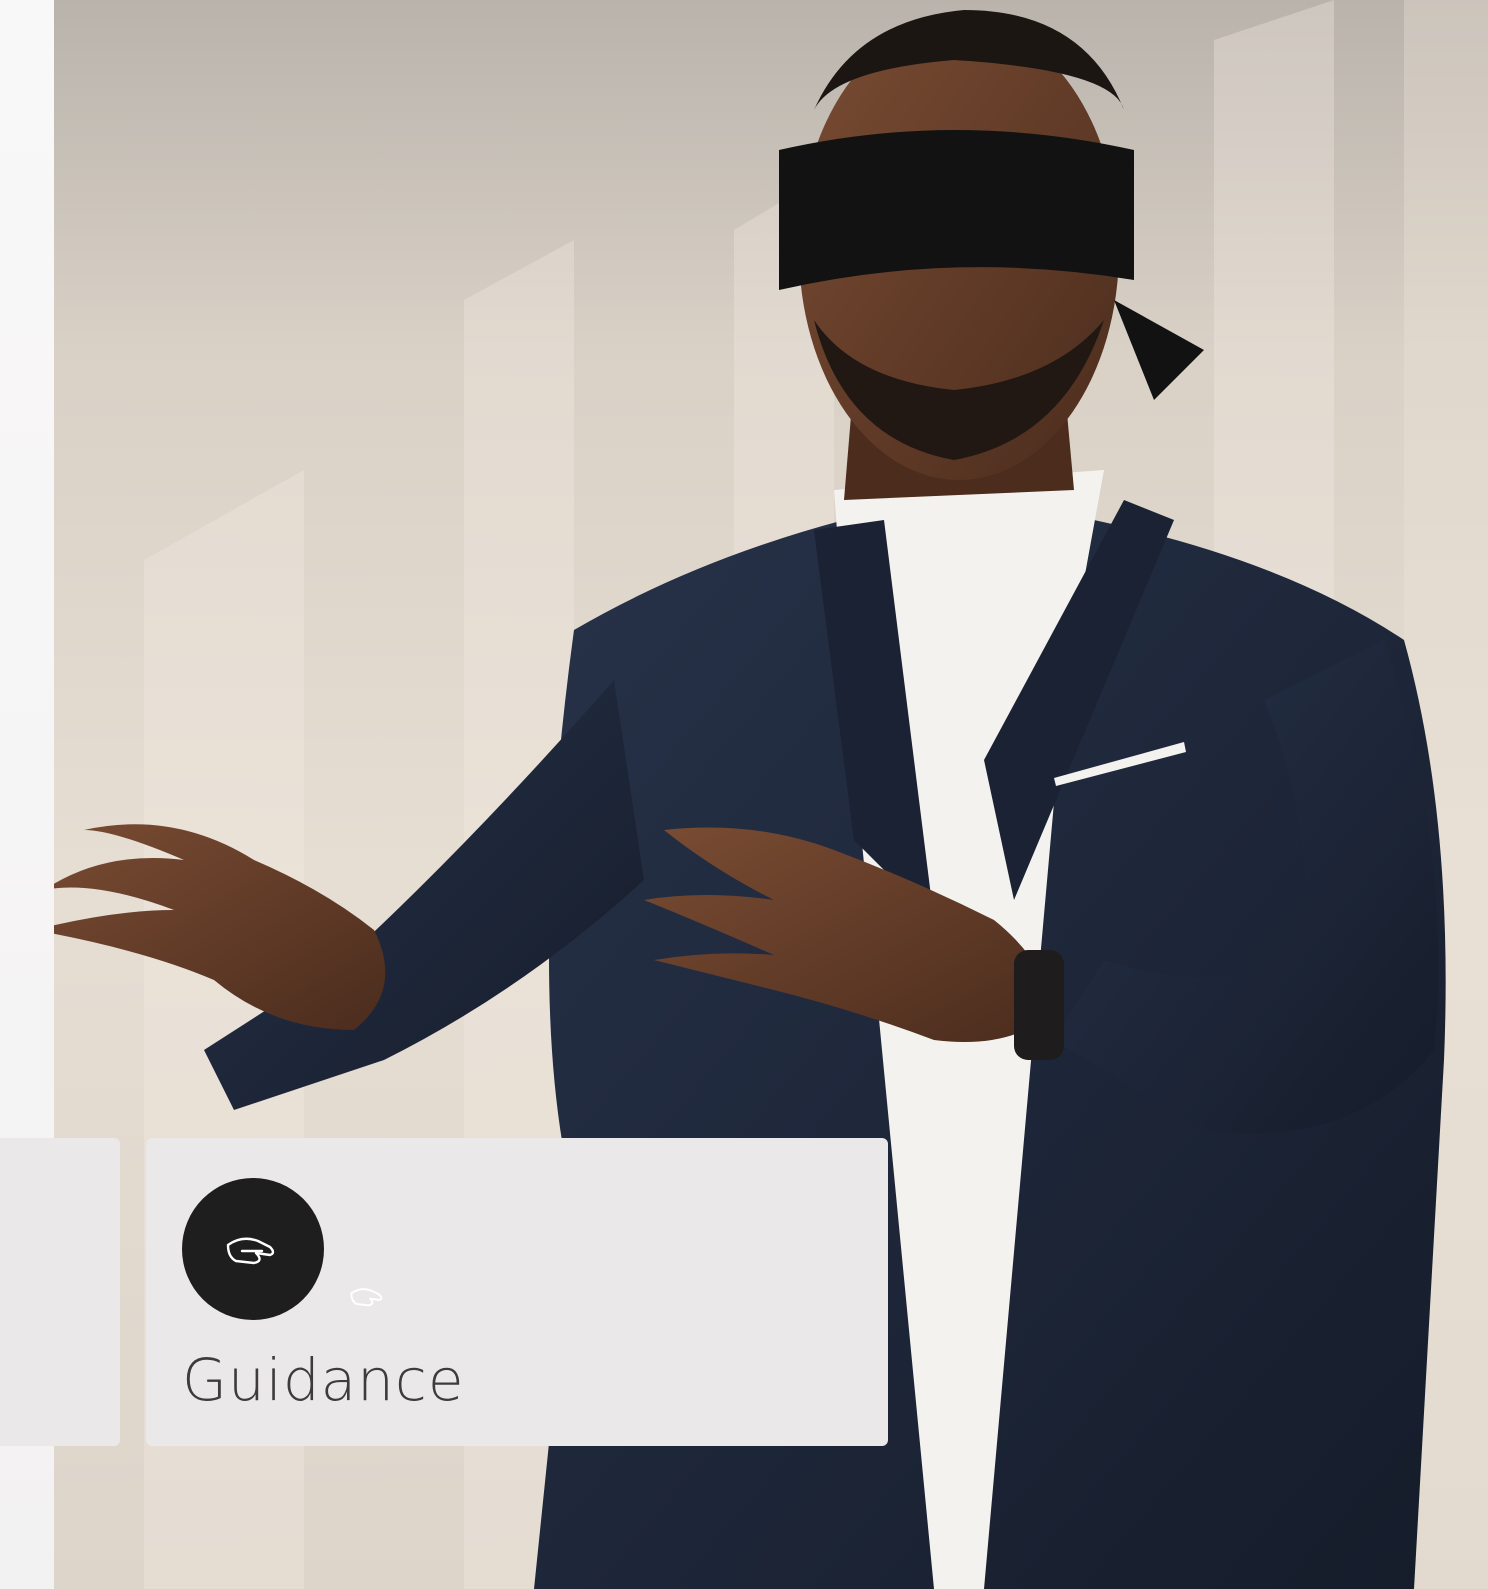 The height and width of the screenshot is (1589, 1488). What do you see at coordinates (60, 1292) in the screenshot?
I see `side-card` at bounding box center [60, 1292].